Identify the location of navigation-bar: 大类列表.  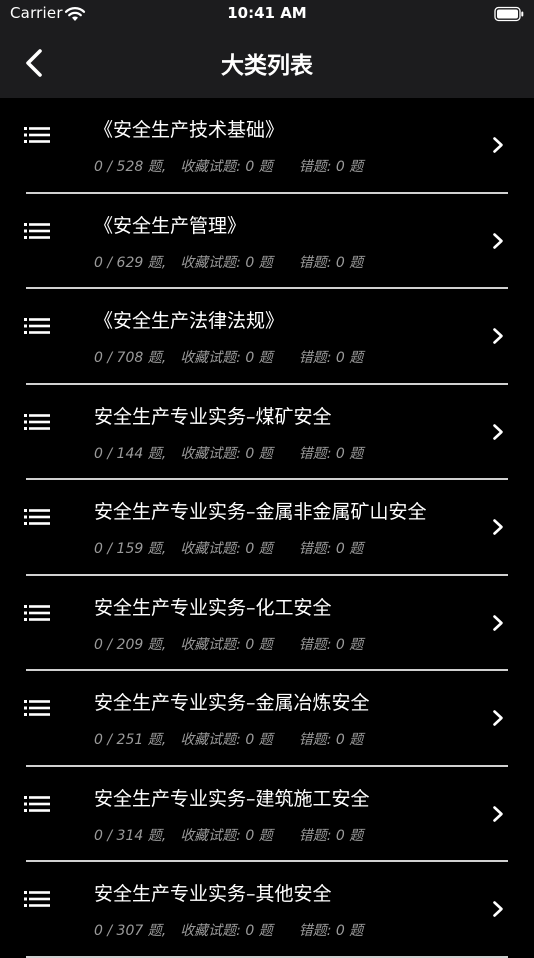
(267, 63).